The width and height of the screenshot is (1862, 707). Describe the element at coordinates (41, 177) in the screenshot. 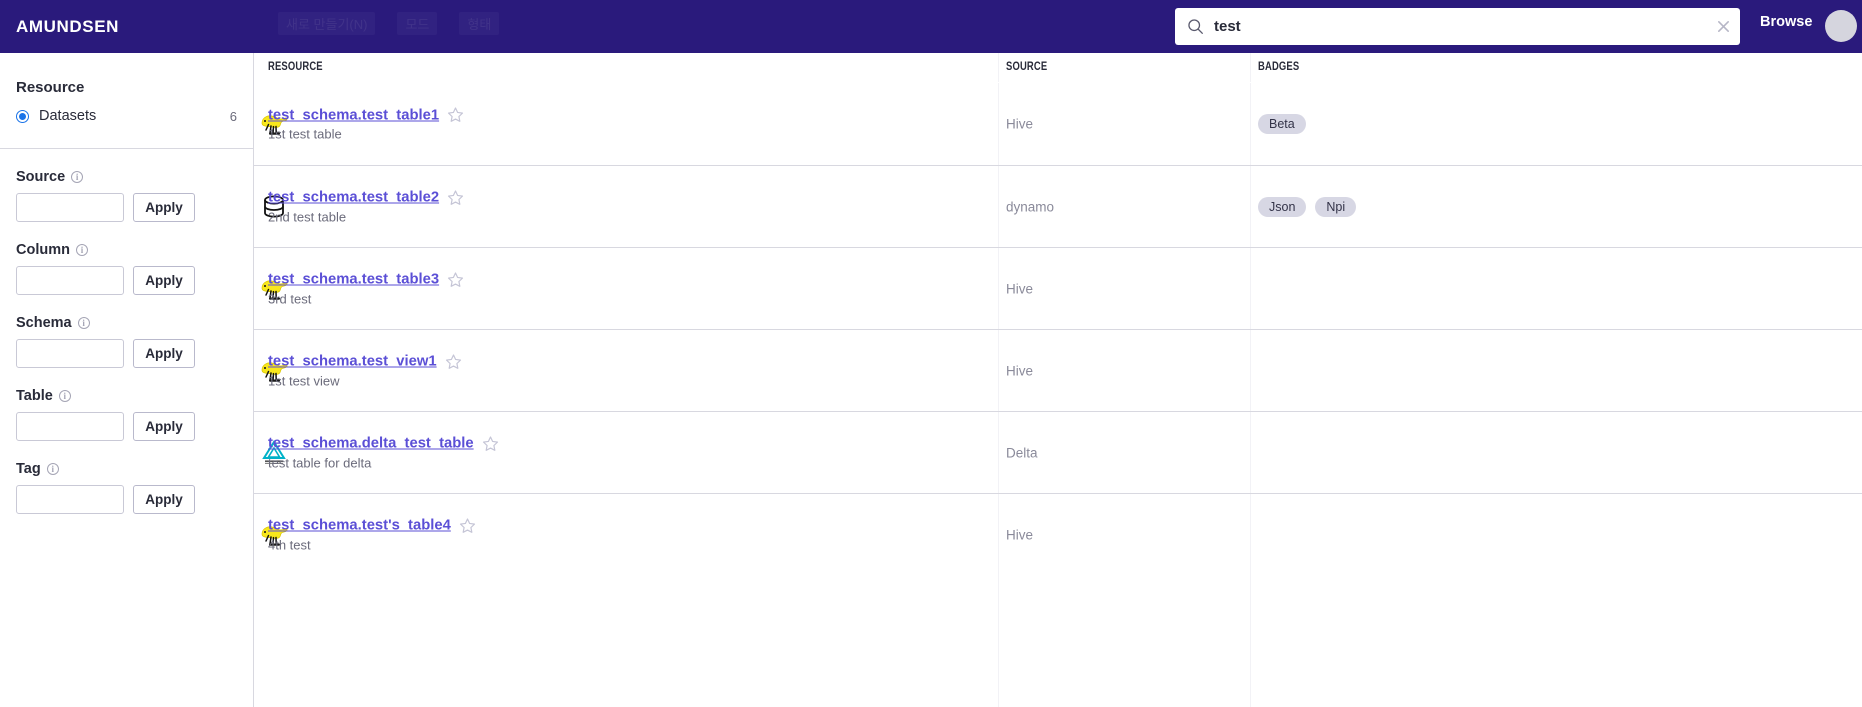

I see `filter-source-label: Source` at that location.